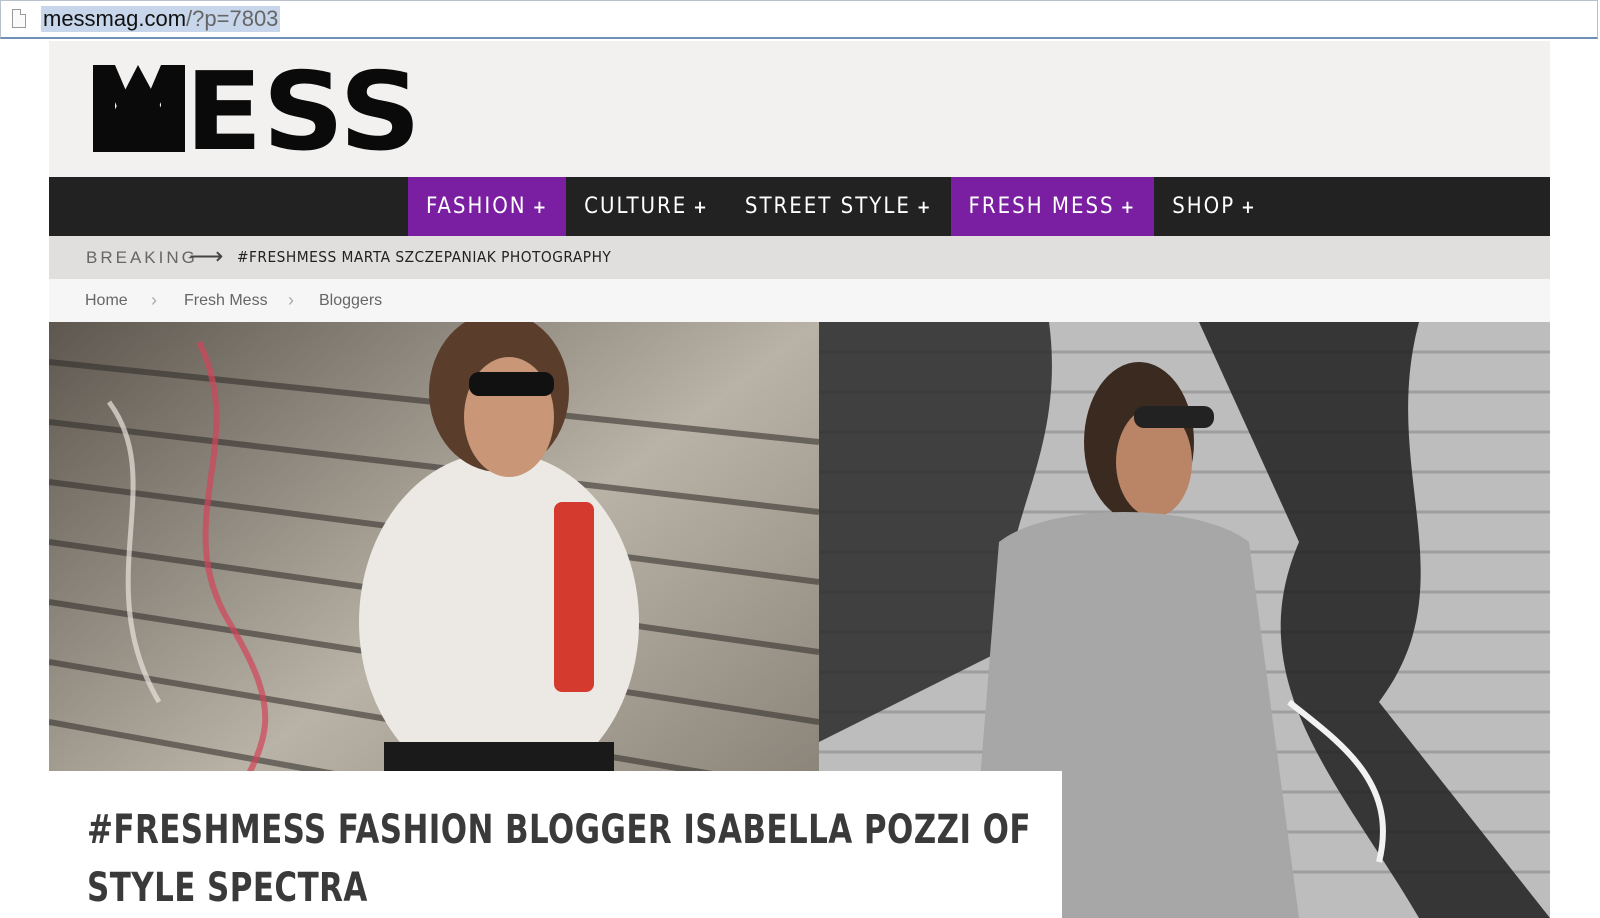  I want to click on nav-item-fashion: FASHION +, so click(487, 206).